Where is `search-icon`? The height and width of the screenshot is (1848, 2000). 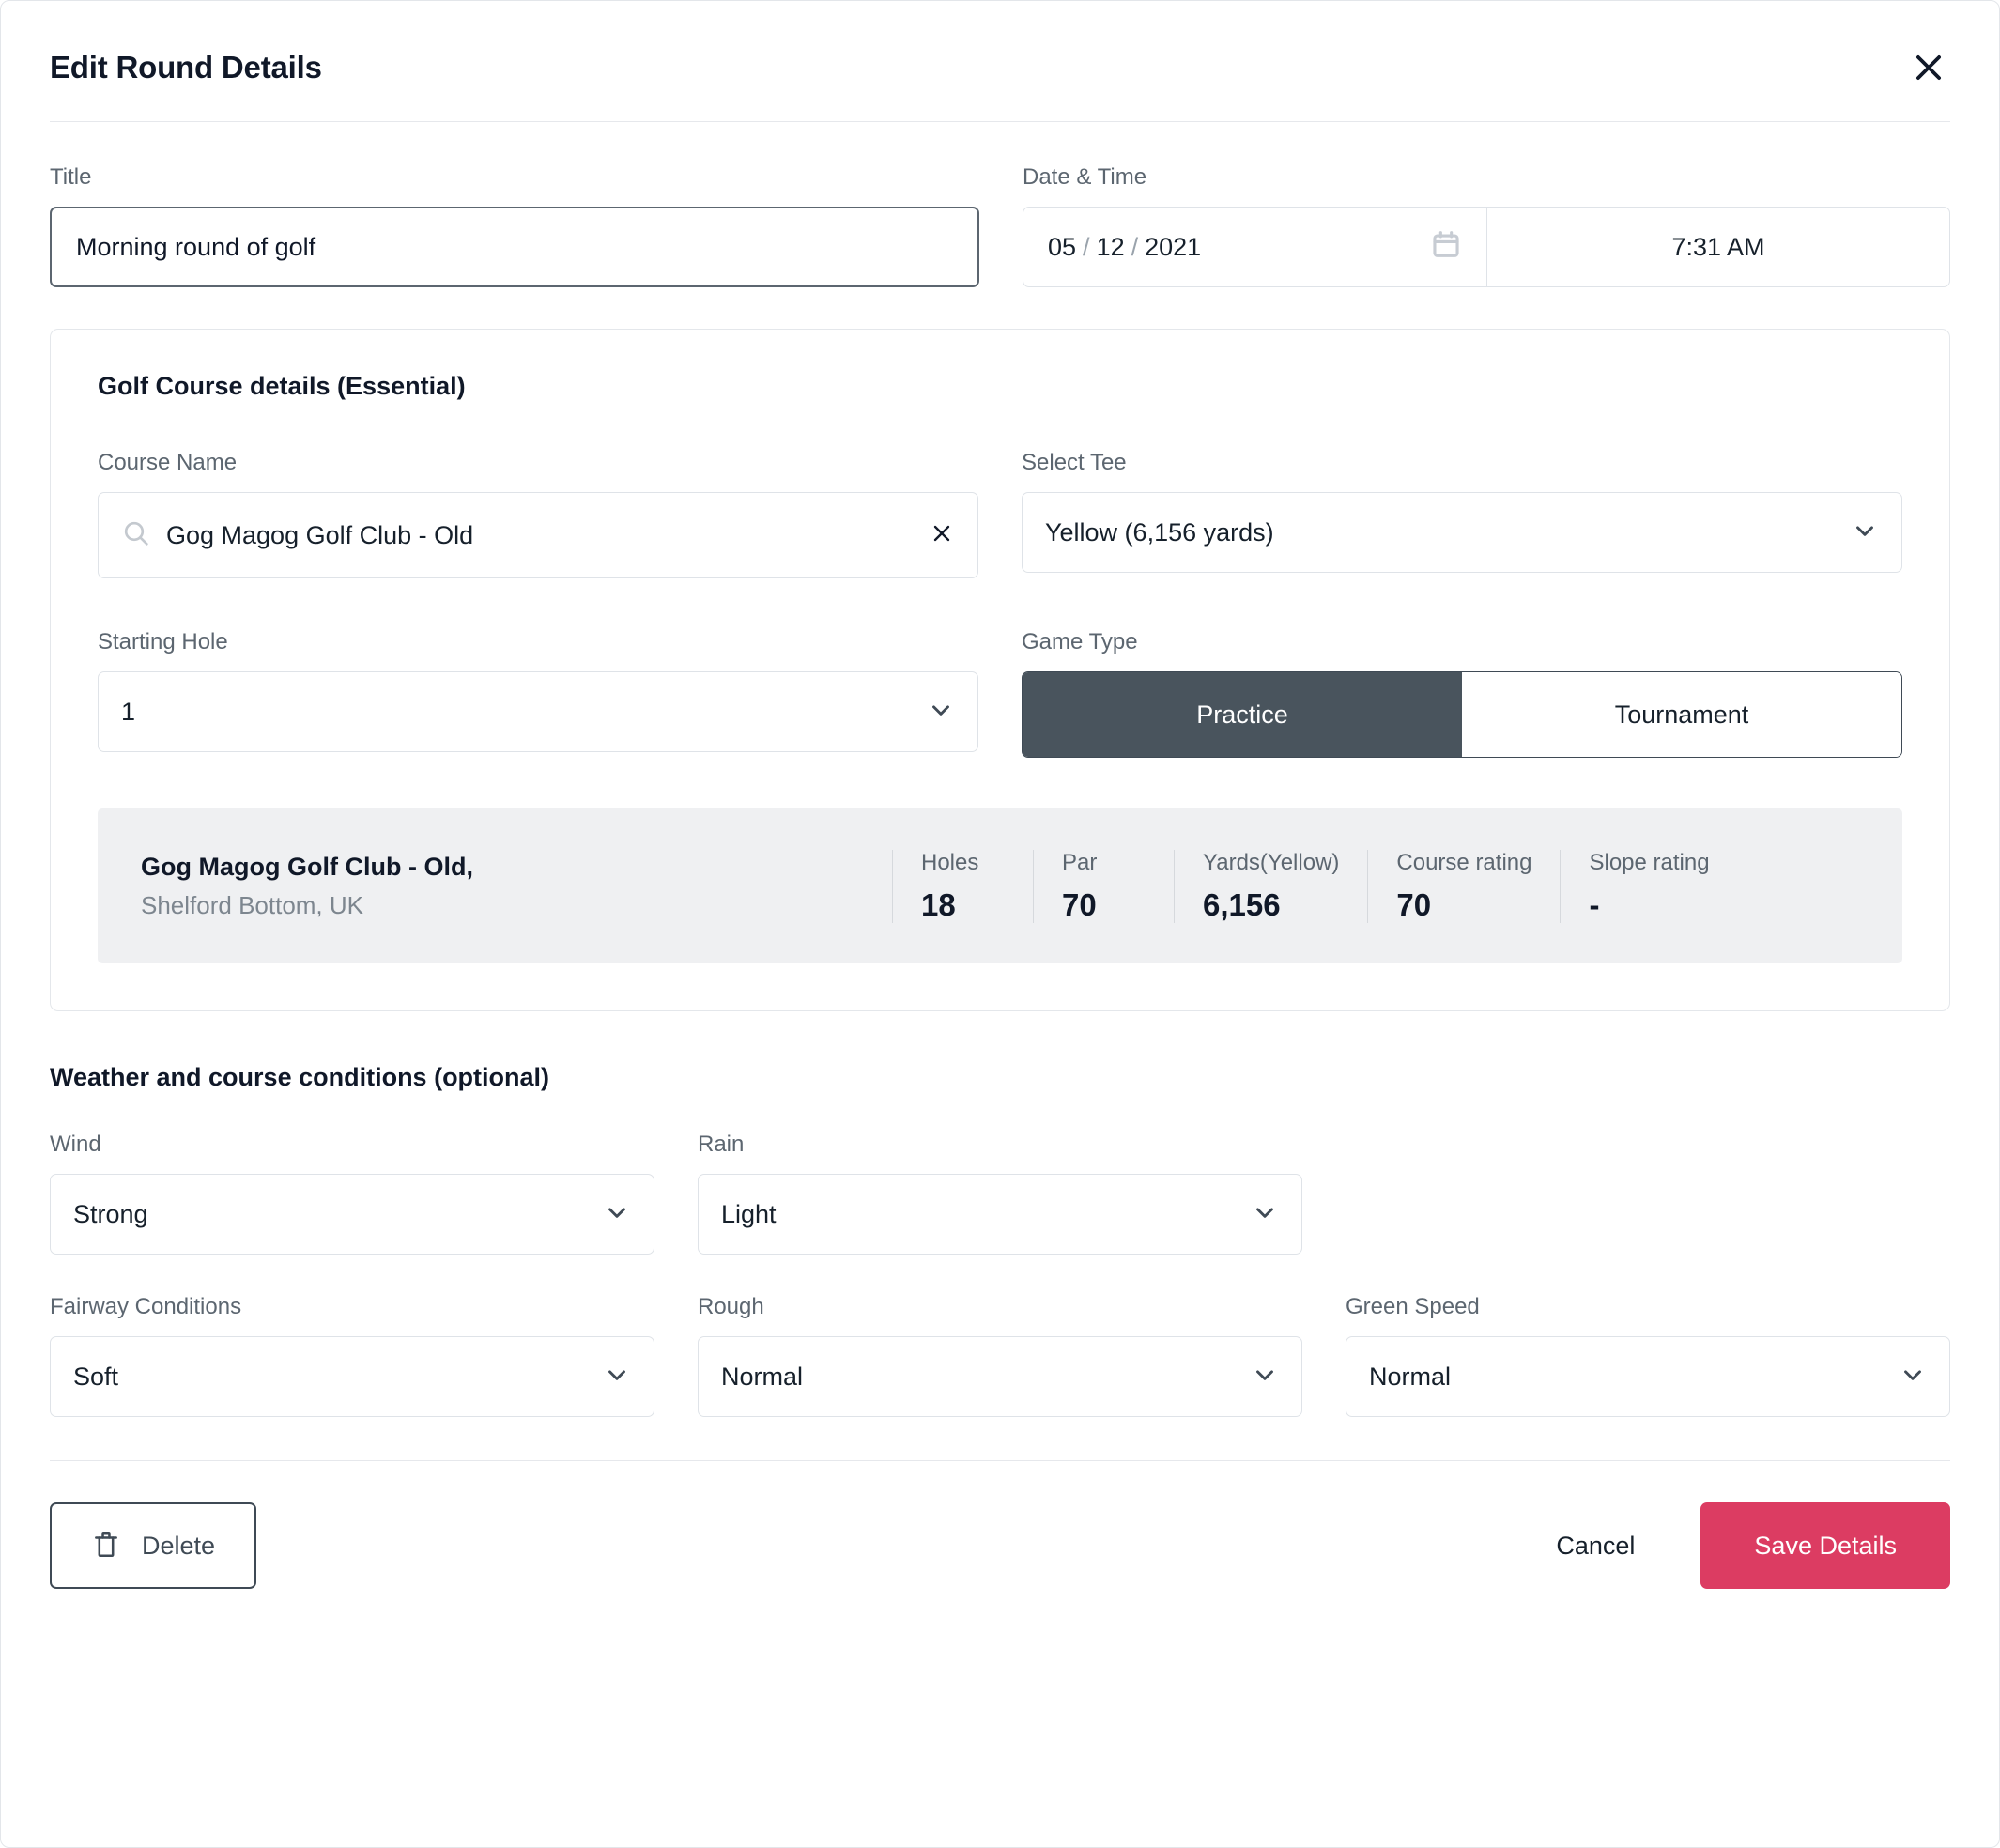
search-icon is located at coordinates (136, 535).